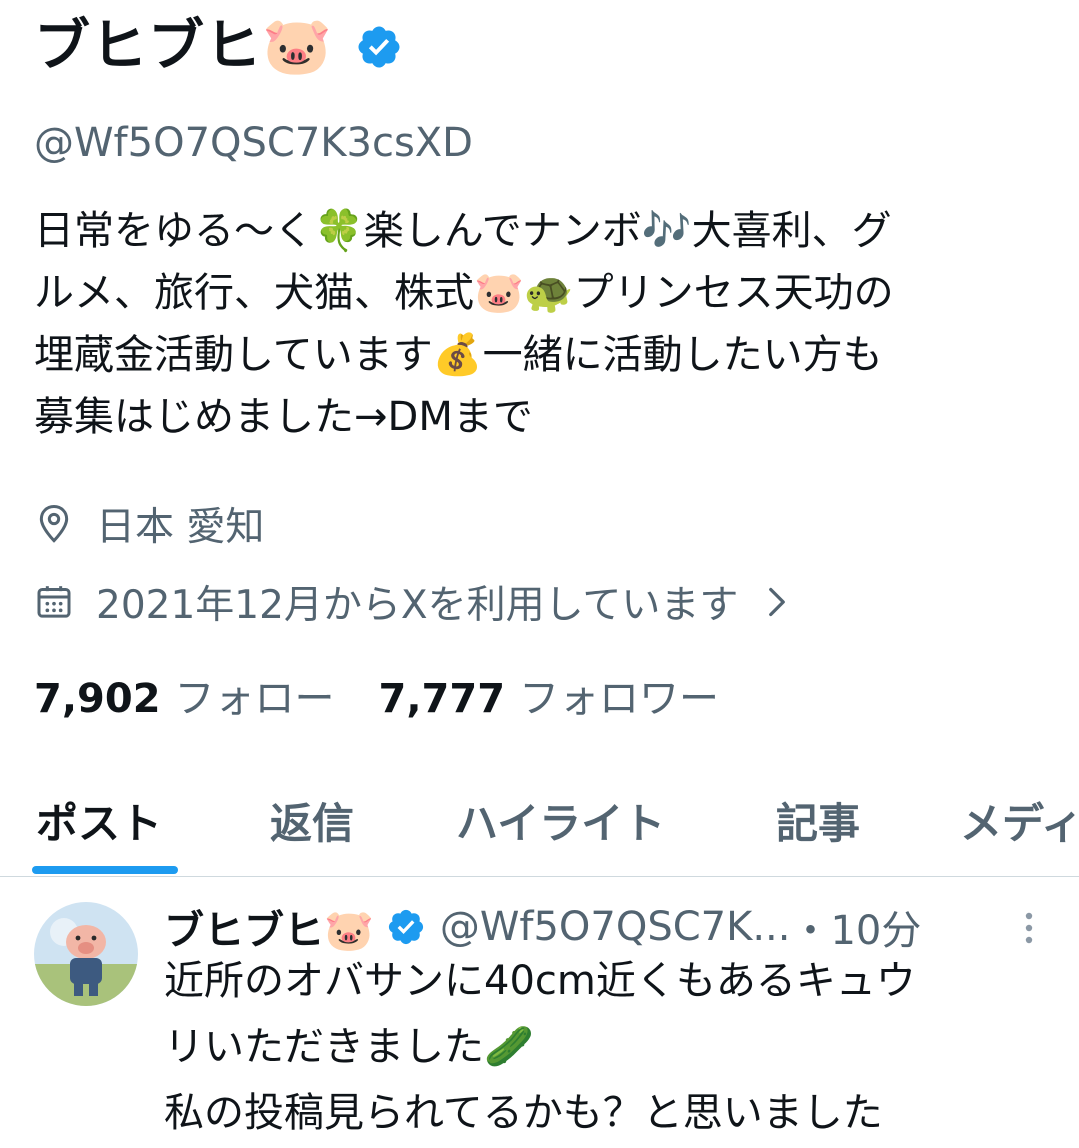 The image size is (1079, 1148). I want to click on profile-tabs: ポスト 返信 ハイライト 記事 メディア, so click(539, 824).